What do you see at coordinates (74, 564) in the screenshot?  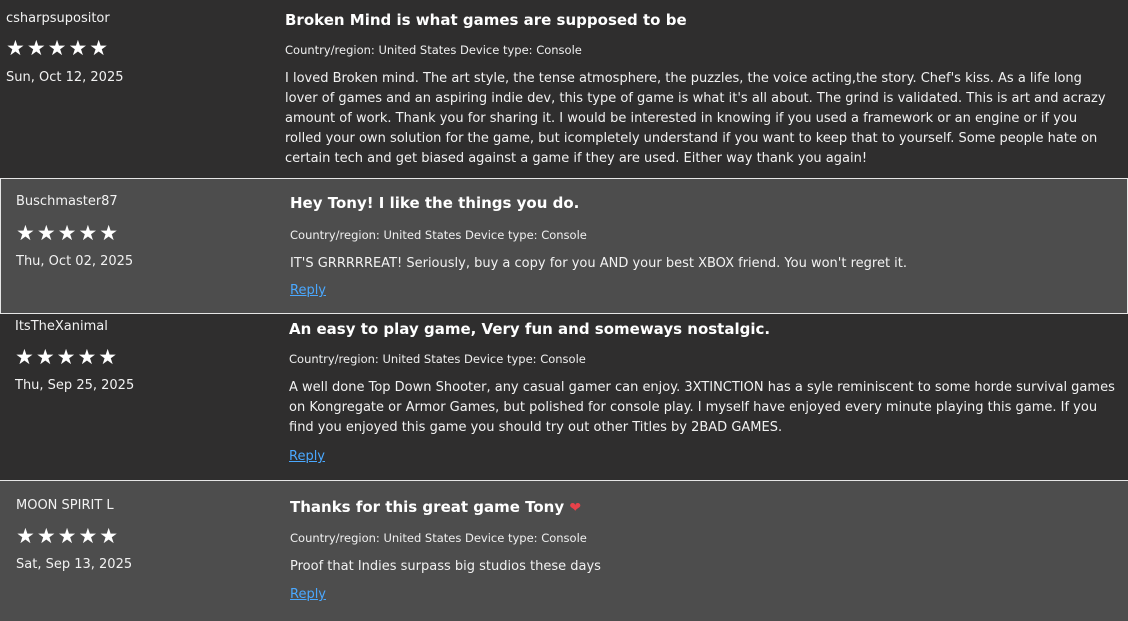 I see `review-date: Sat, Sep 13, 2025` at bounding box center [74, 564].